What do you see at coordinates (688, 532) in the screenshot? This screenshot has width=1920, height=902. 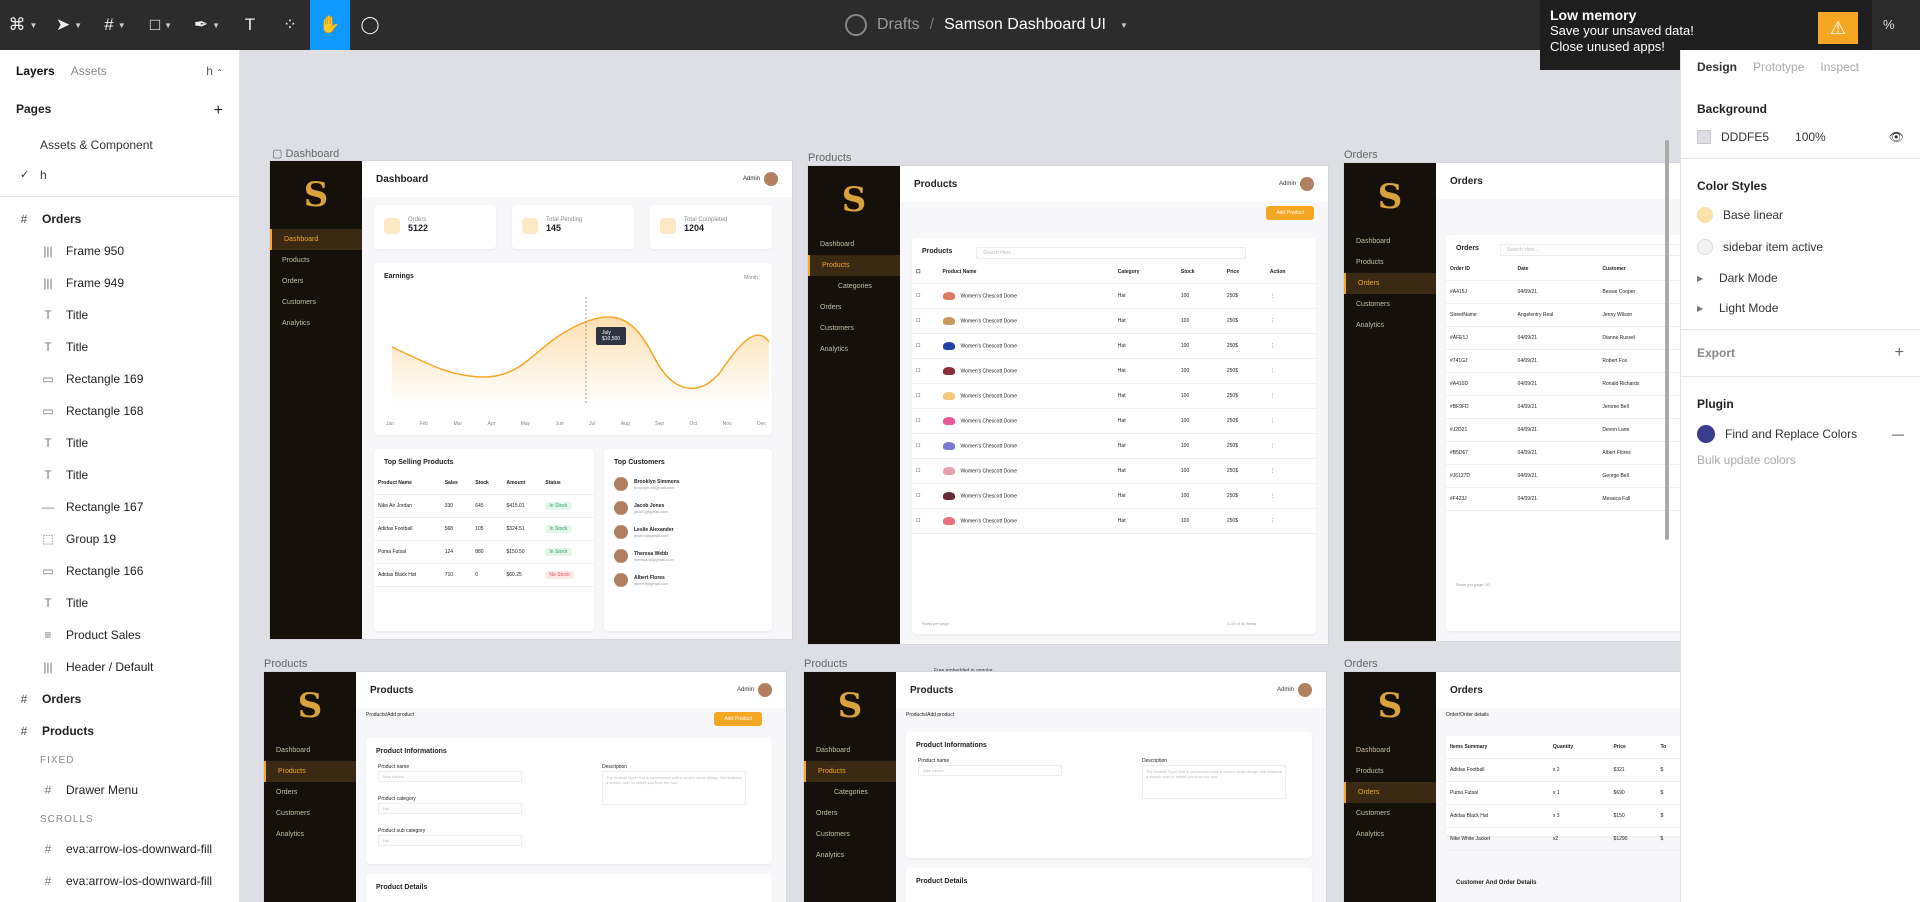 I see `customer-item: Leslie Alexander leslie.a@gmail.com` at bounding box center [688, 532].